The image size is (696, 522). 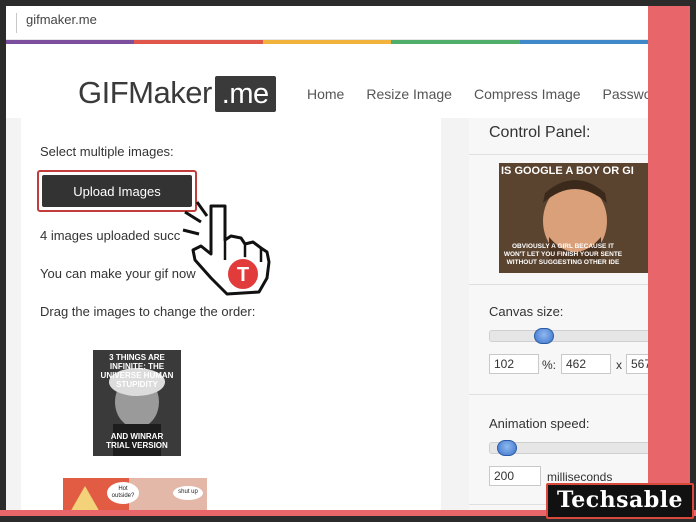 I want to click on animation-speed-input, so click(x=515, y=476).